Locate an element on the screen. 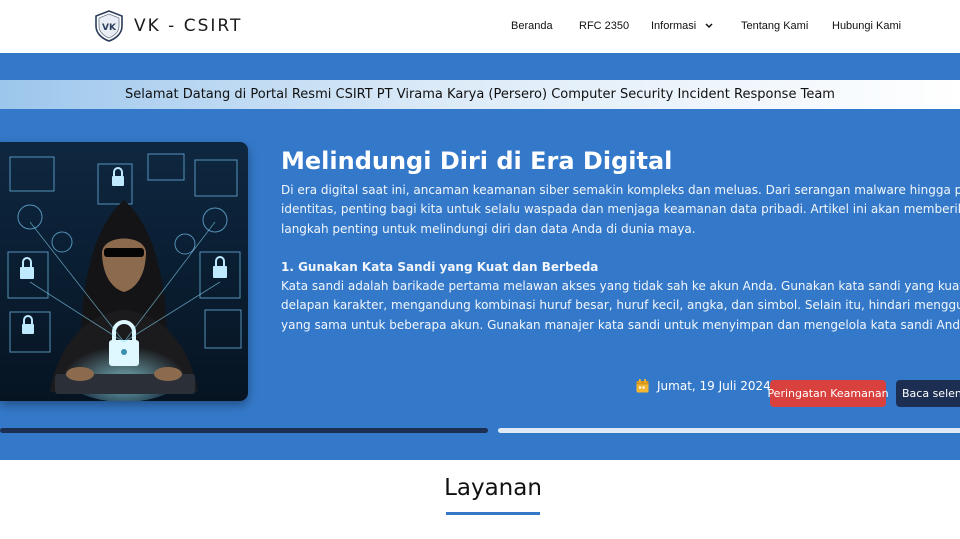 The image size is (960, 539). article-title: Melindungi Diri di Era Digital is located at coordinates (476, 161).